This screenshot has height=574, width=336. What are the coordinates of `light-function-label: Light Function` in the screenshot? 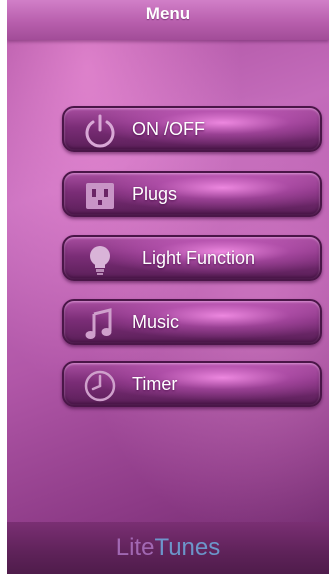 It's located at (199, 258).